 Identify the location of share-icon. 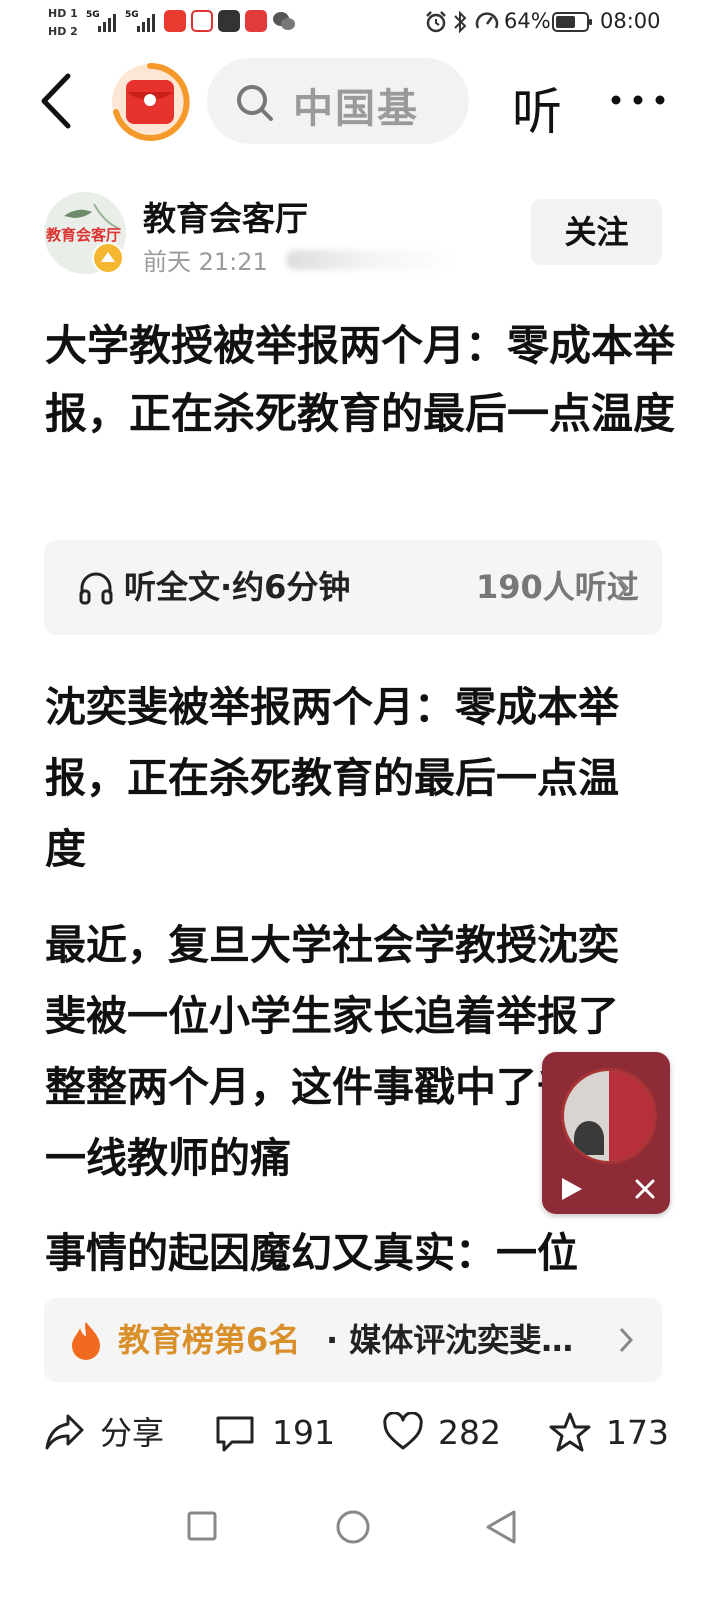
(64, 1432).